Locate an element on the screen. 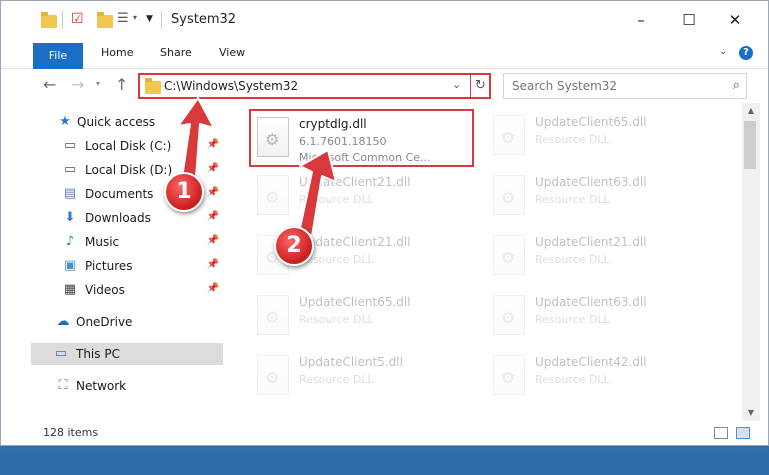  minimize-button: – is located at coordinates (641, 20).